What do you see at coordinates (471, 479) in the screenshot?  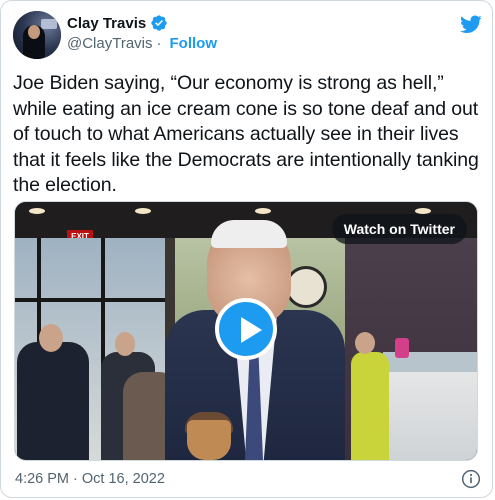 I see `info-icon` at bounding box center [471, 479].